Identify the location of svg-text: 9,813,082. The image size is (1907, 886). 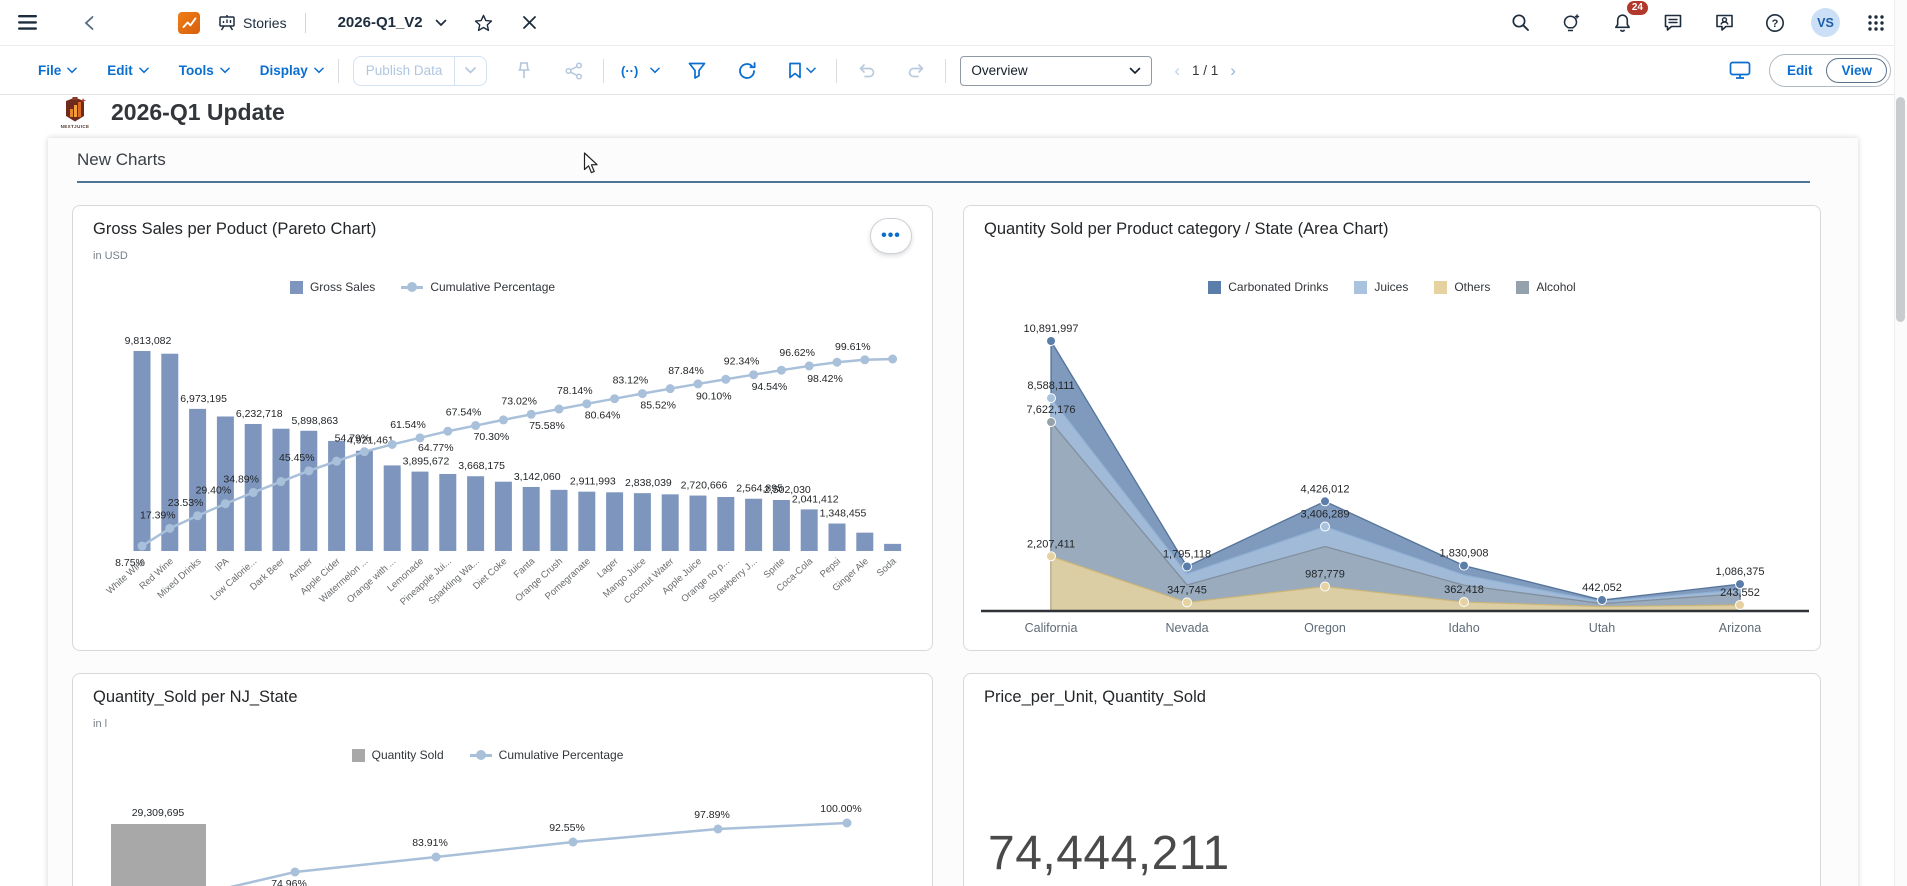
(148, 341).